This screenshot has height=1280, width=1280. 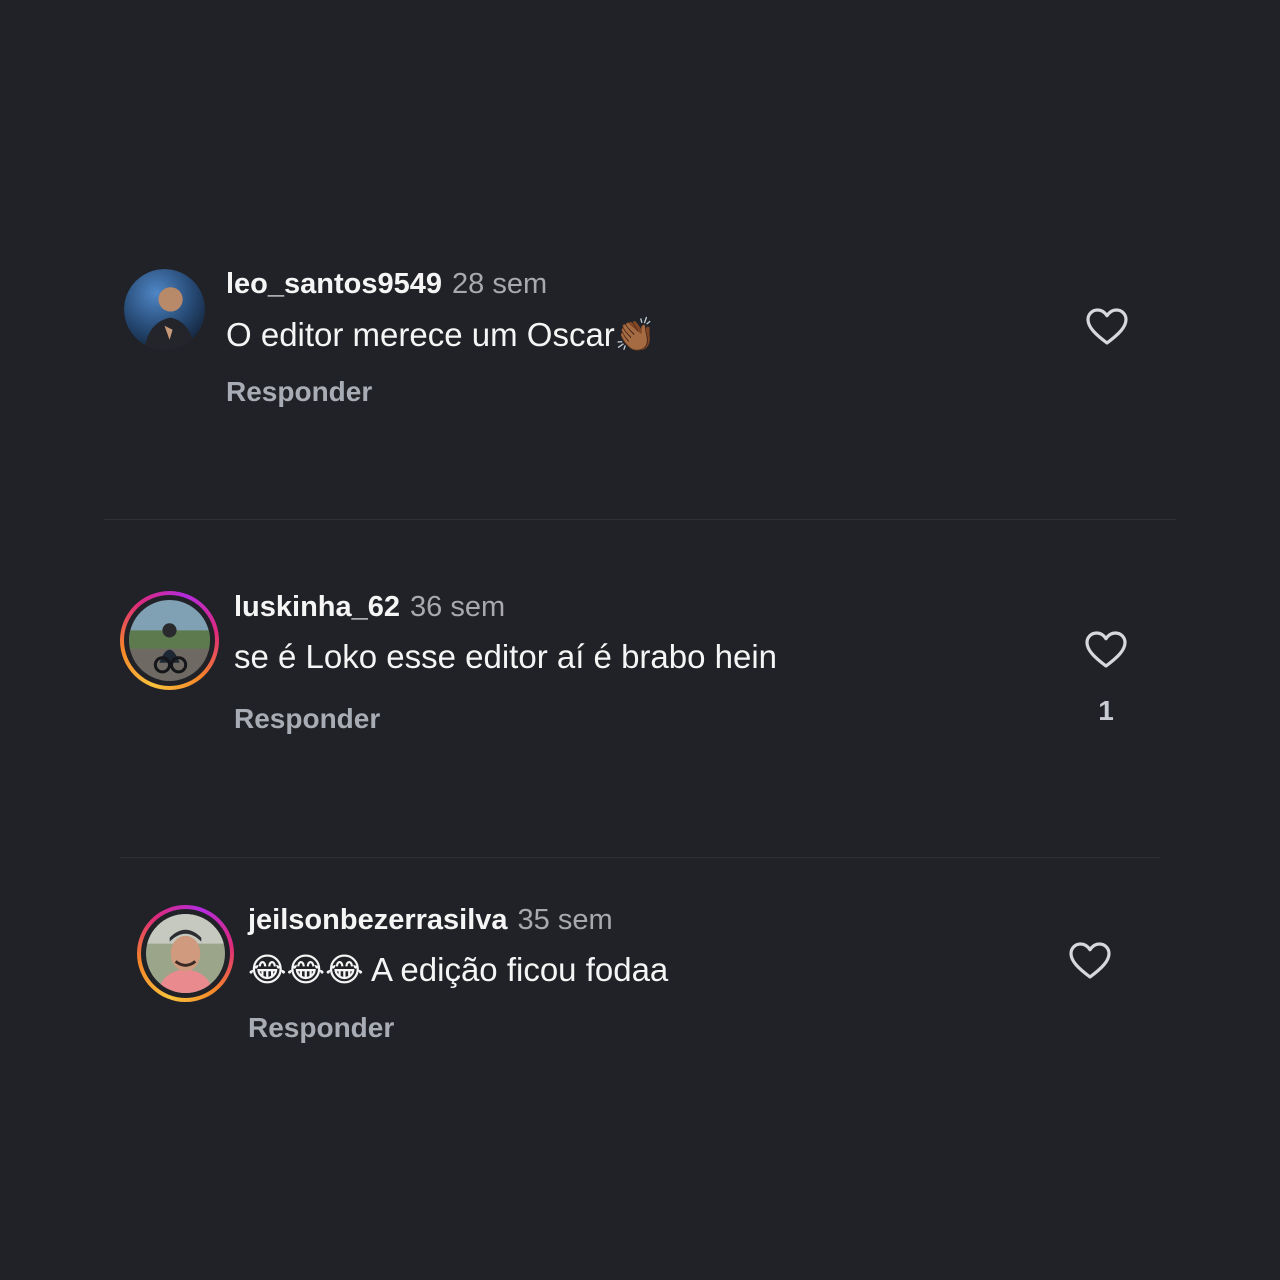 I want to click on comment-body: A edição ficou fodaa, so click(x=520, y=969).